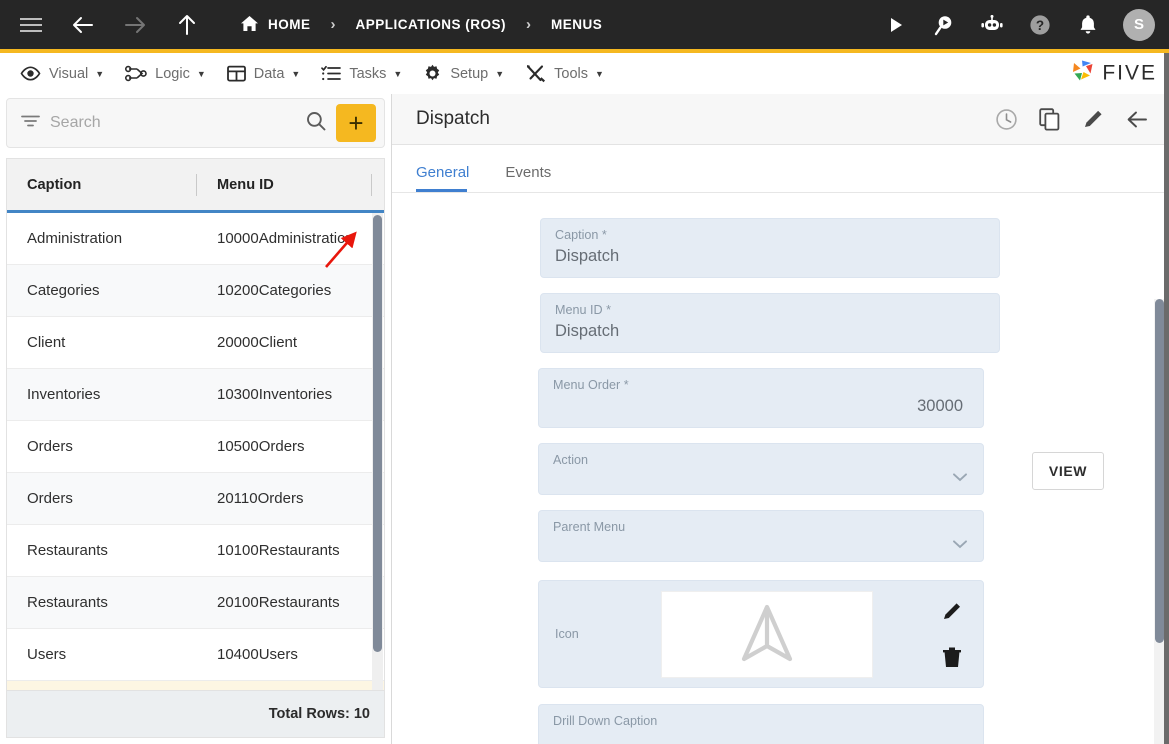  What do you see at coordinates (769, 256) in the screenshot?
I see `field-caption-value: Dispatch` at bounding box center [769, 256].